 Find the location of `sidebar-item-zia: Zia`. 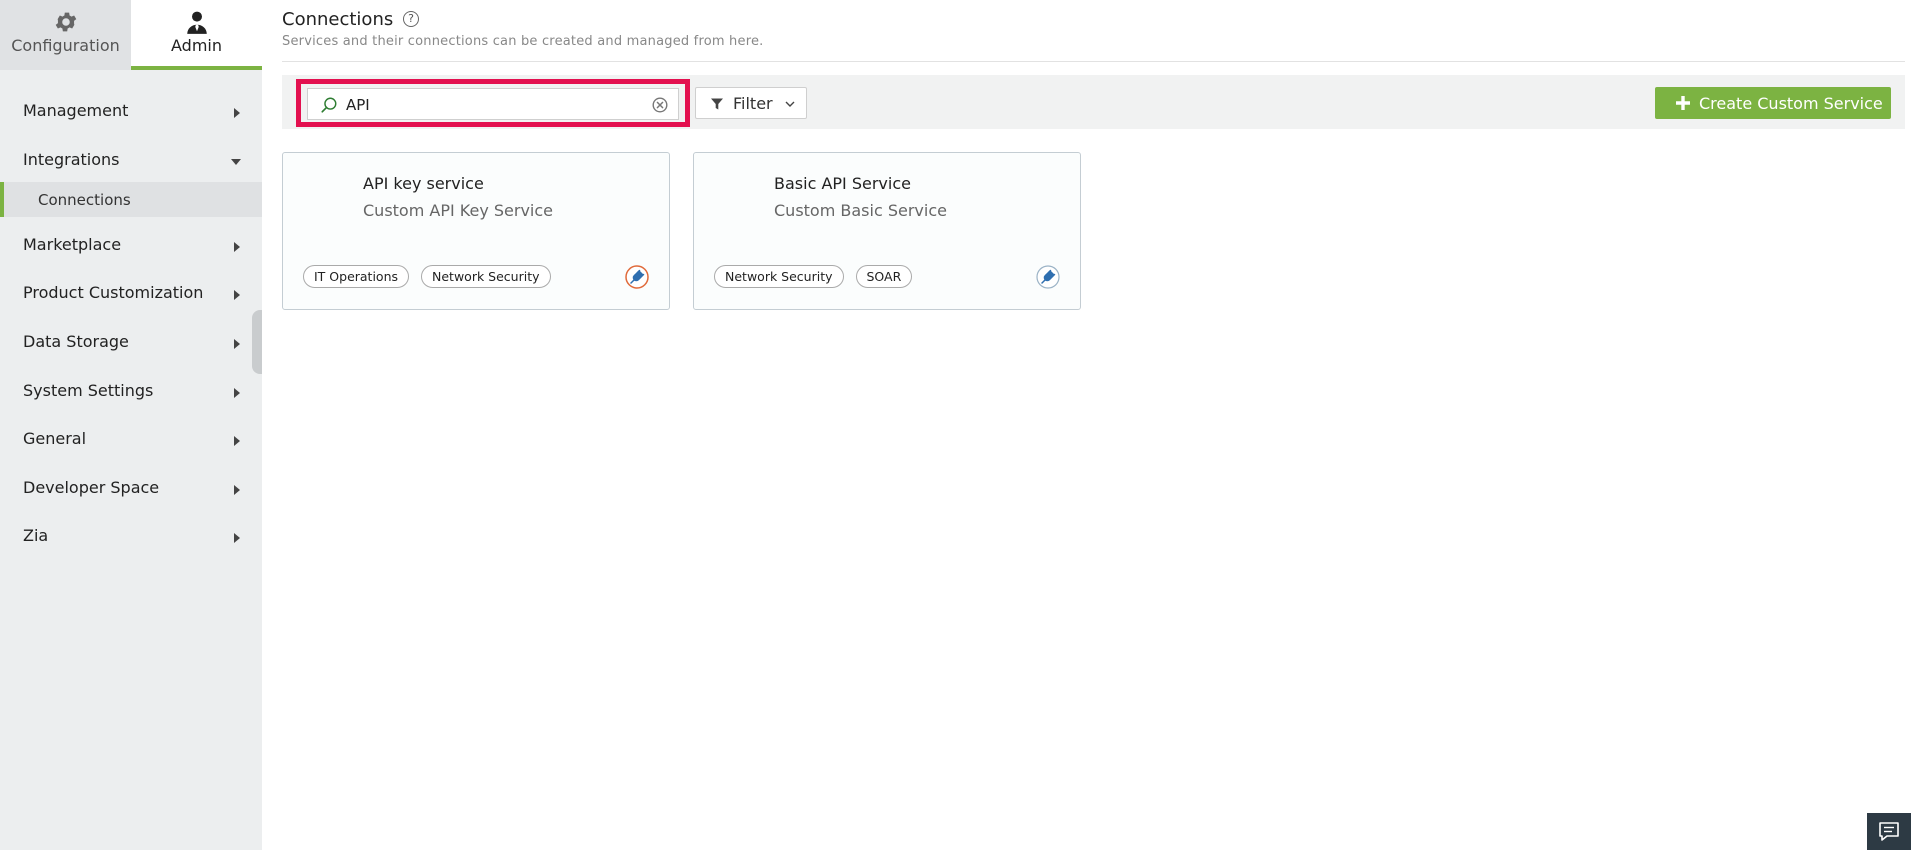

sidebar-item-zia: Zia is located at coordinates (131, 535).